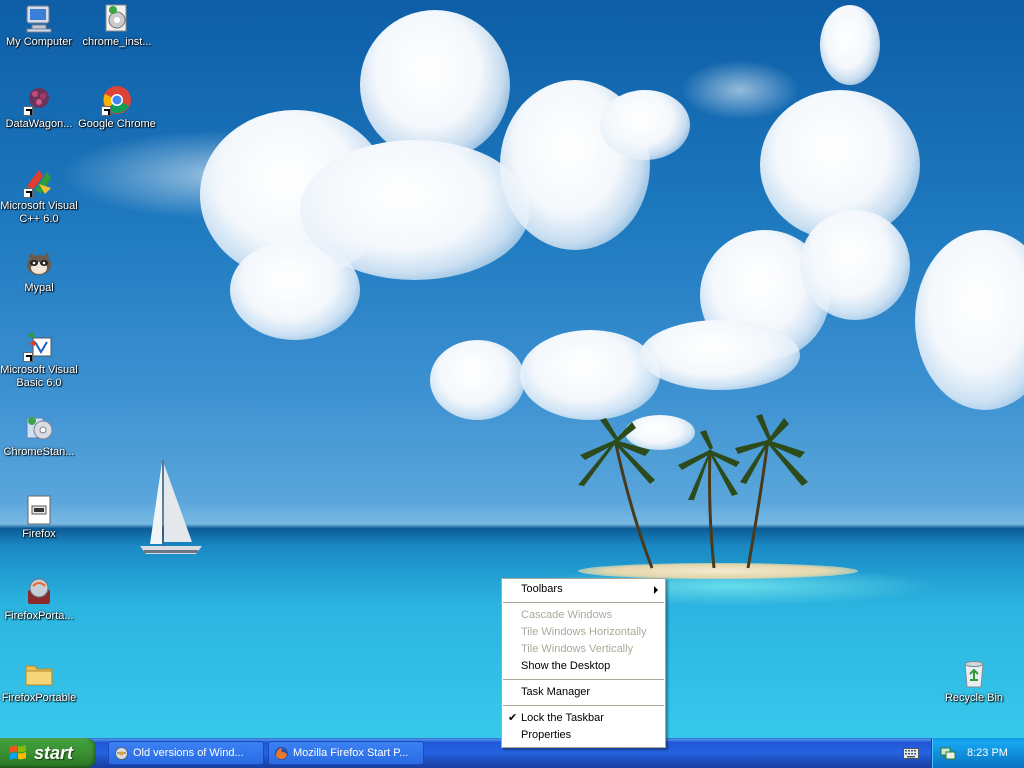 The width and height of the screenshot is (1024, 768). I want to click on my-computer-icon, so click(39, 18).